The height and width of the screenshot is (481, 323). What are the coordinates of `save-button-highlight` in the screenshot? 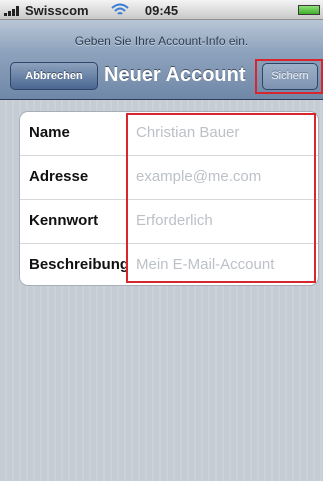 It's located at (289, 76).